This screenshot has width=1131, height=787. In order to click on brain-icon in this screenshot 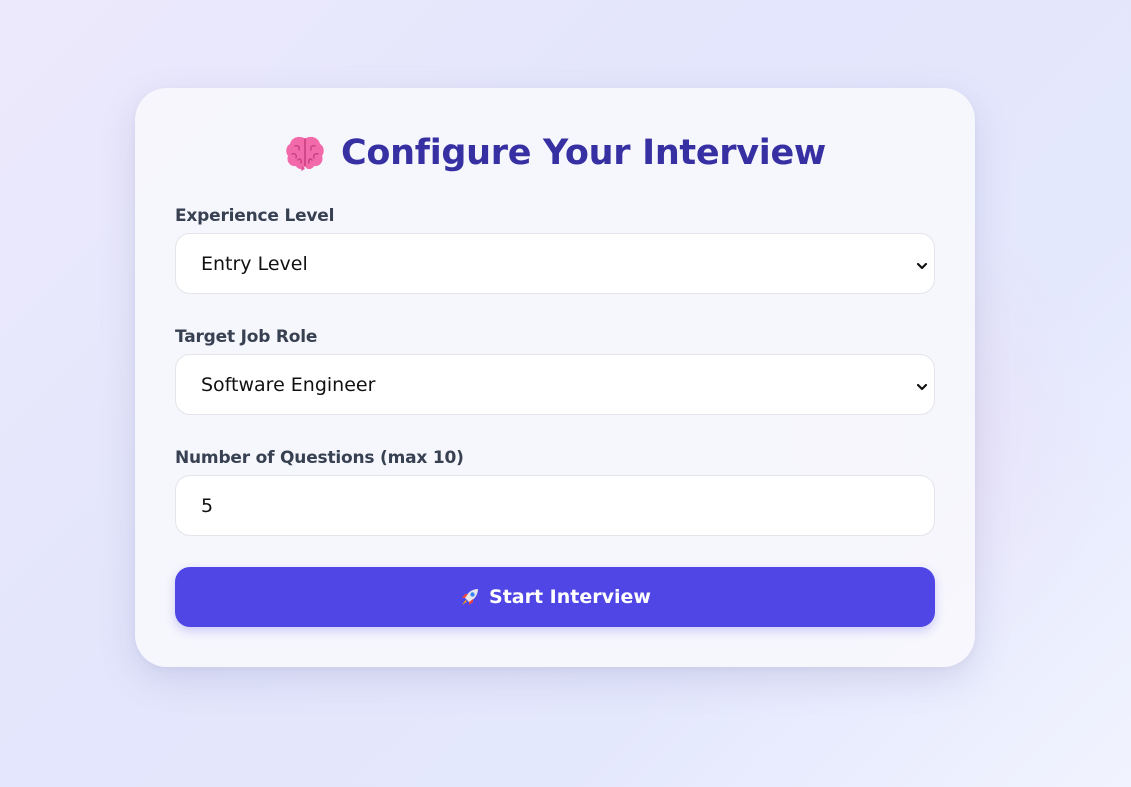, I will do `click(305, 153)`.